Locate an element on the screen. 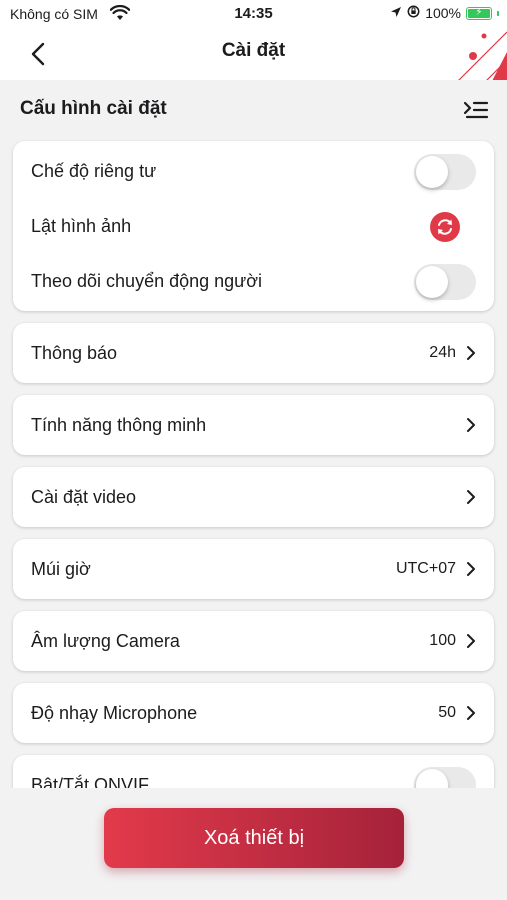 This screenshot has width=507, height=900. privacy-mode-row: Chế độ riêng tư is located at coordinates (253, 171).